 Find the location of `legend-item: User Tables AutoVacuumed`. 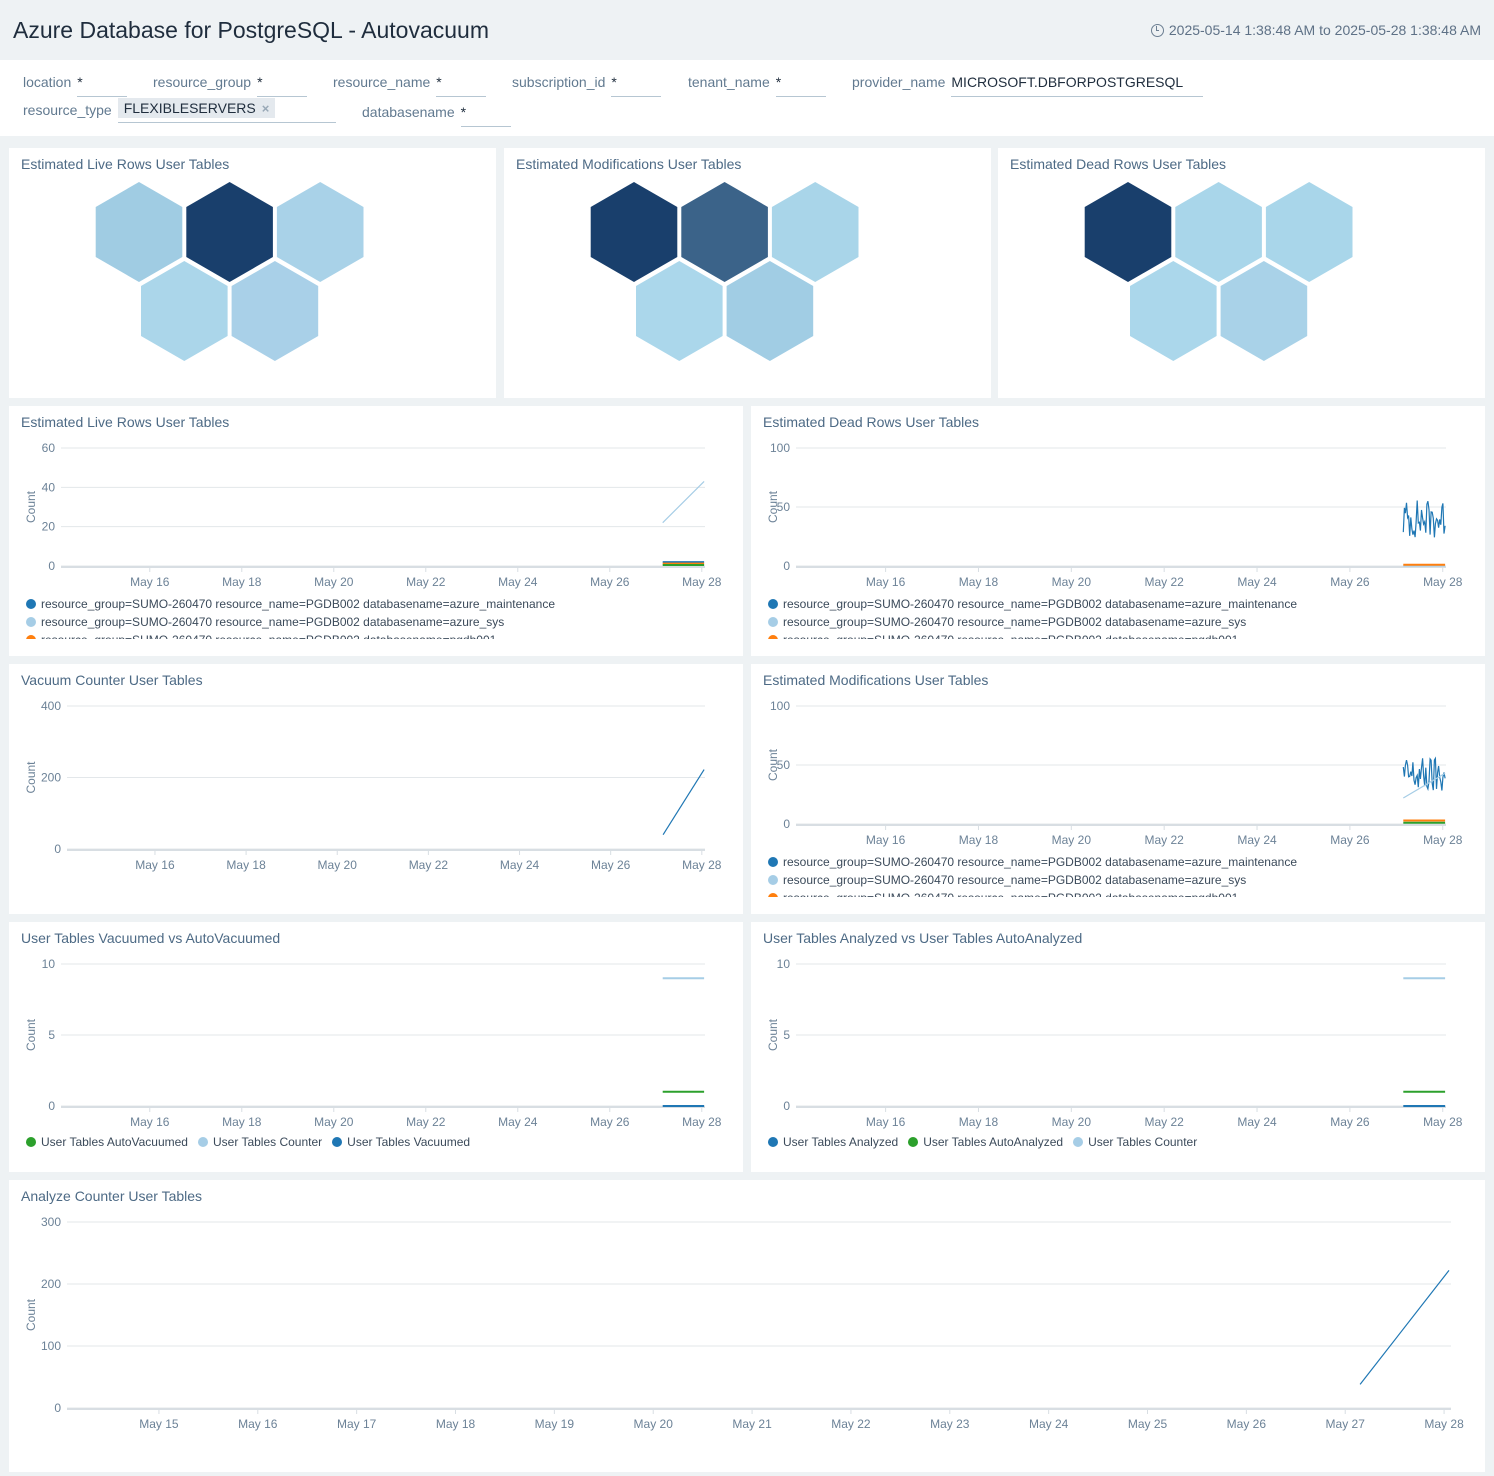

legend-item: User Tables AutoVacuumed is located at coordinates (107, 1142).